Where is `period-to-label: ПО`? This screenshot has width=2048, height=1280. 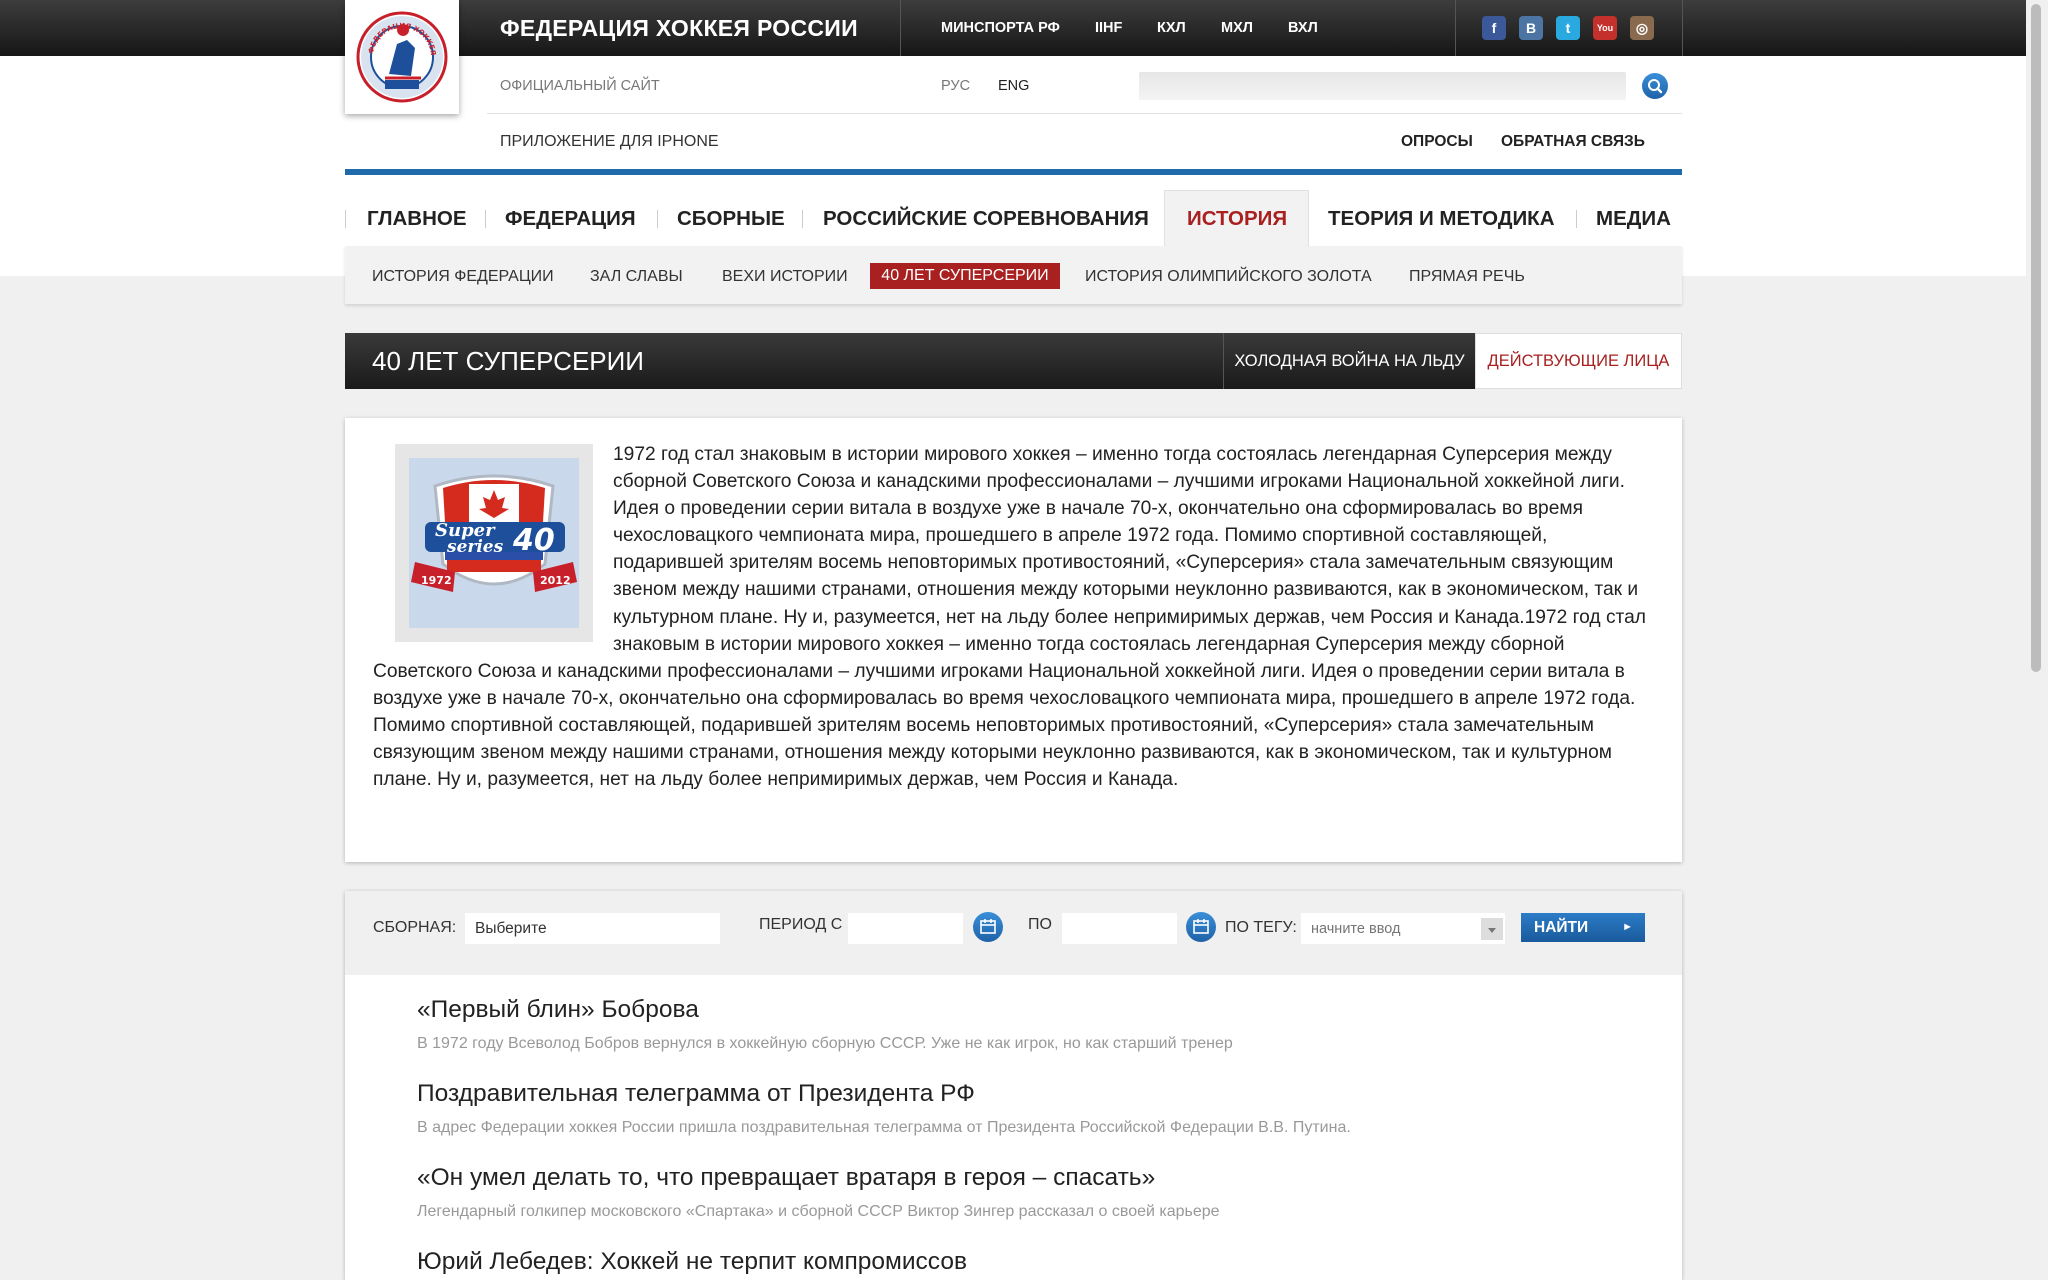 period-to-label: ПО is located at coordinates (1040, 924).